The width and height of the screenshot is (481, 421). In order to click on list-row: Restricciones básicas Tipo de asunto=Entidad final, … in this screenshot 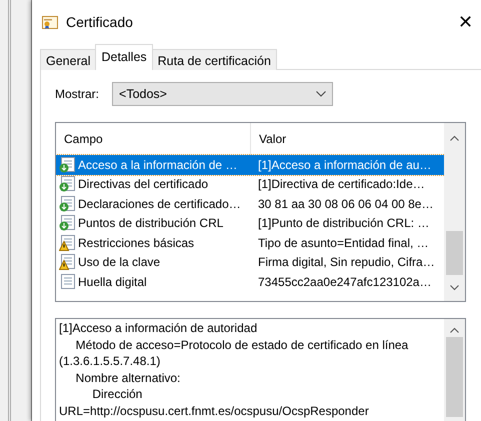, I will do `click(250, 242)`.